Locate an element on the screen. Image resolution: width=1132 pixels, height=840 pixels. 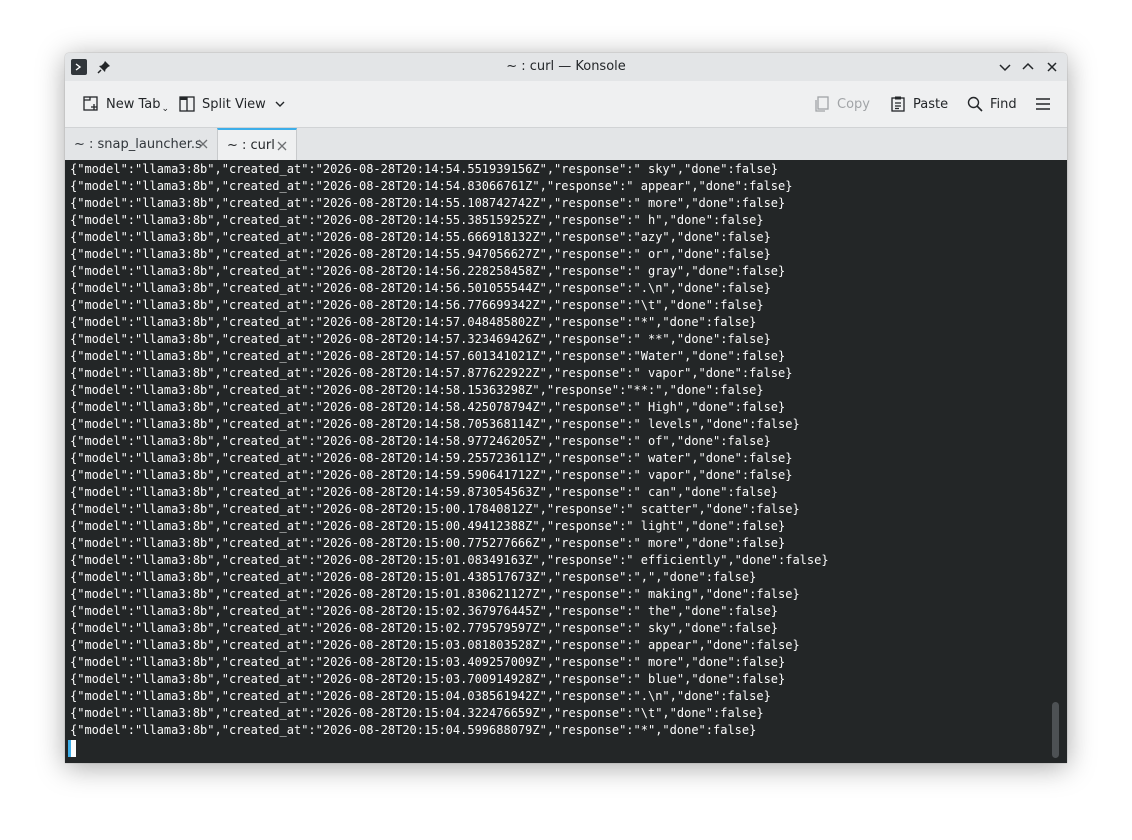
title-bar: ~ : curl — Konsole is located at coordinates (566, 67).